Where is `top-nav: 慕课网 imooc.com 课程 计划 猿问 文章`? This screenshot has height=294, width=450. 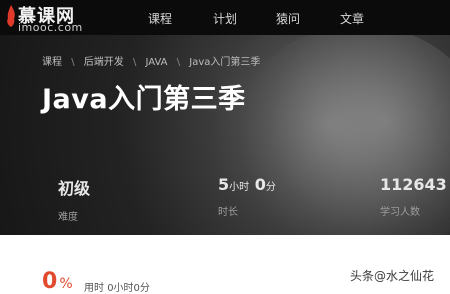
top-nav: 慕课网 imooc.com 课程 计划 猿问 文章 is located at coordinates (225, 17).